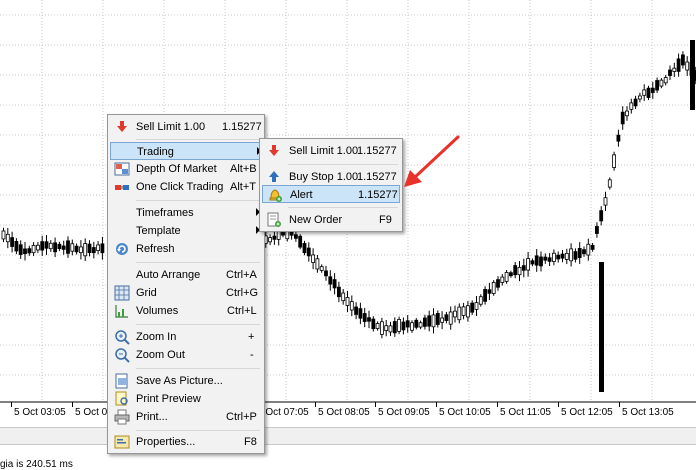 The image size is (696, 470). I want to click on submenu-item-buy-stop: Buy Stop 1.00 1.15277, so click(331, 177).